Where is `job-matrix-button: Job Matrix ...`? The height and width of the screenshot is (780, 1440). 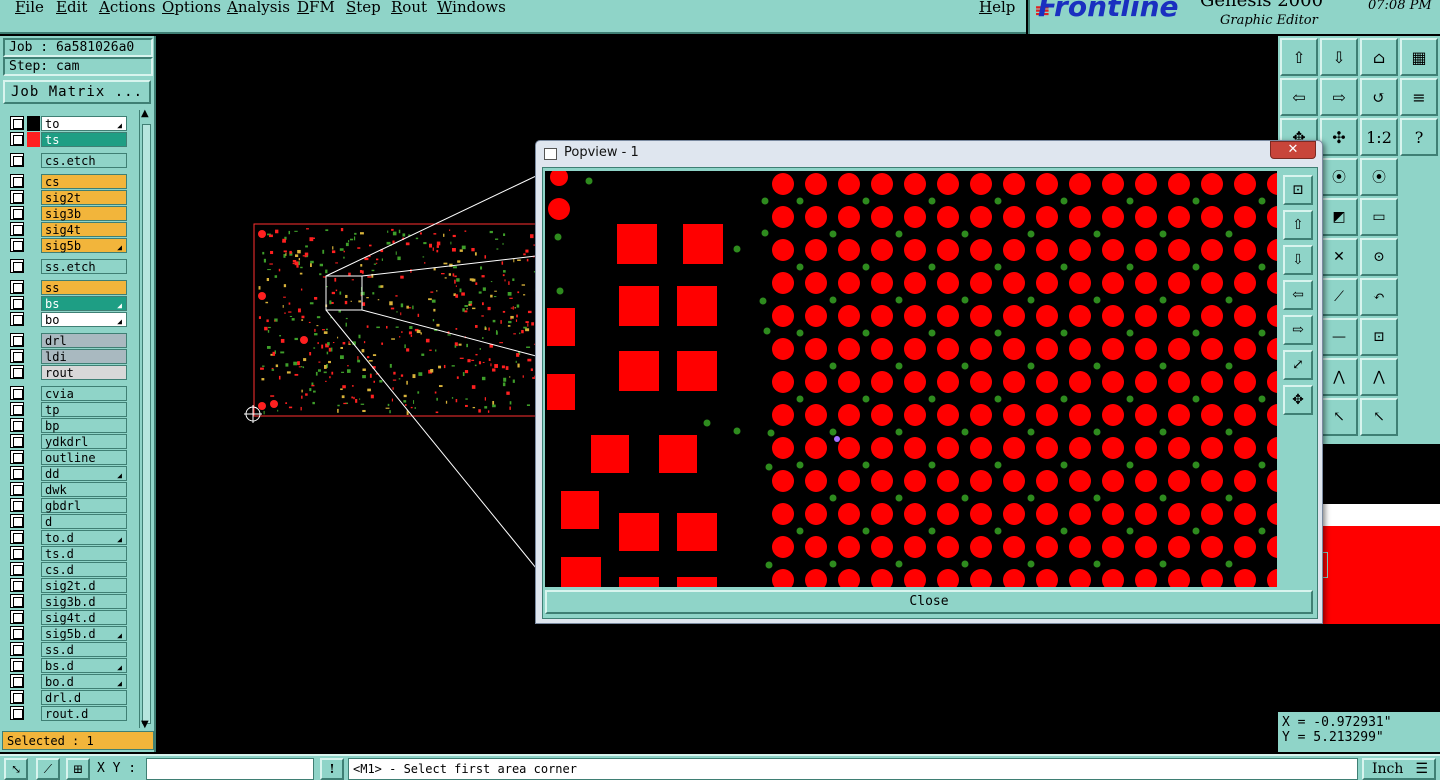
job-matrix-button: Job Matrix ... is located at coordinates (77, 92).